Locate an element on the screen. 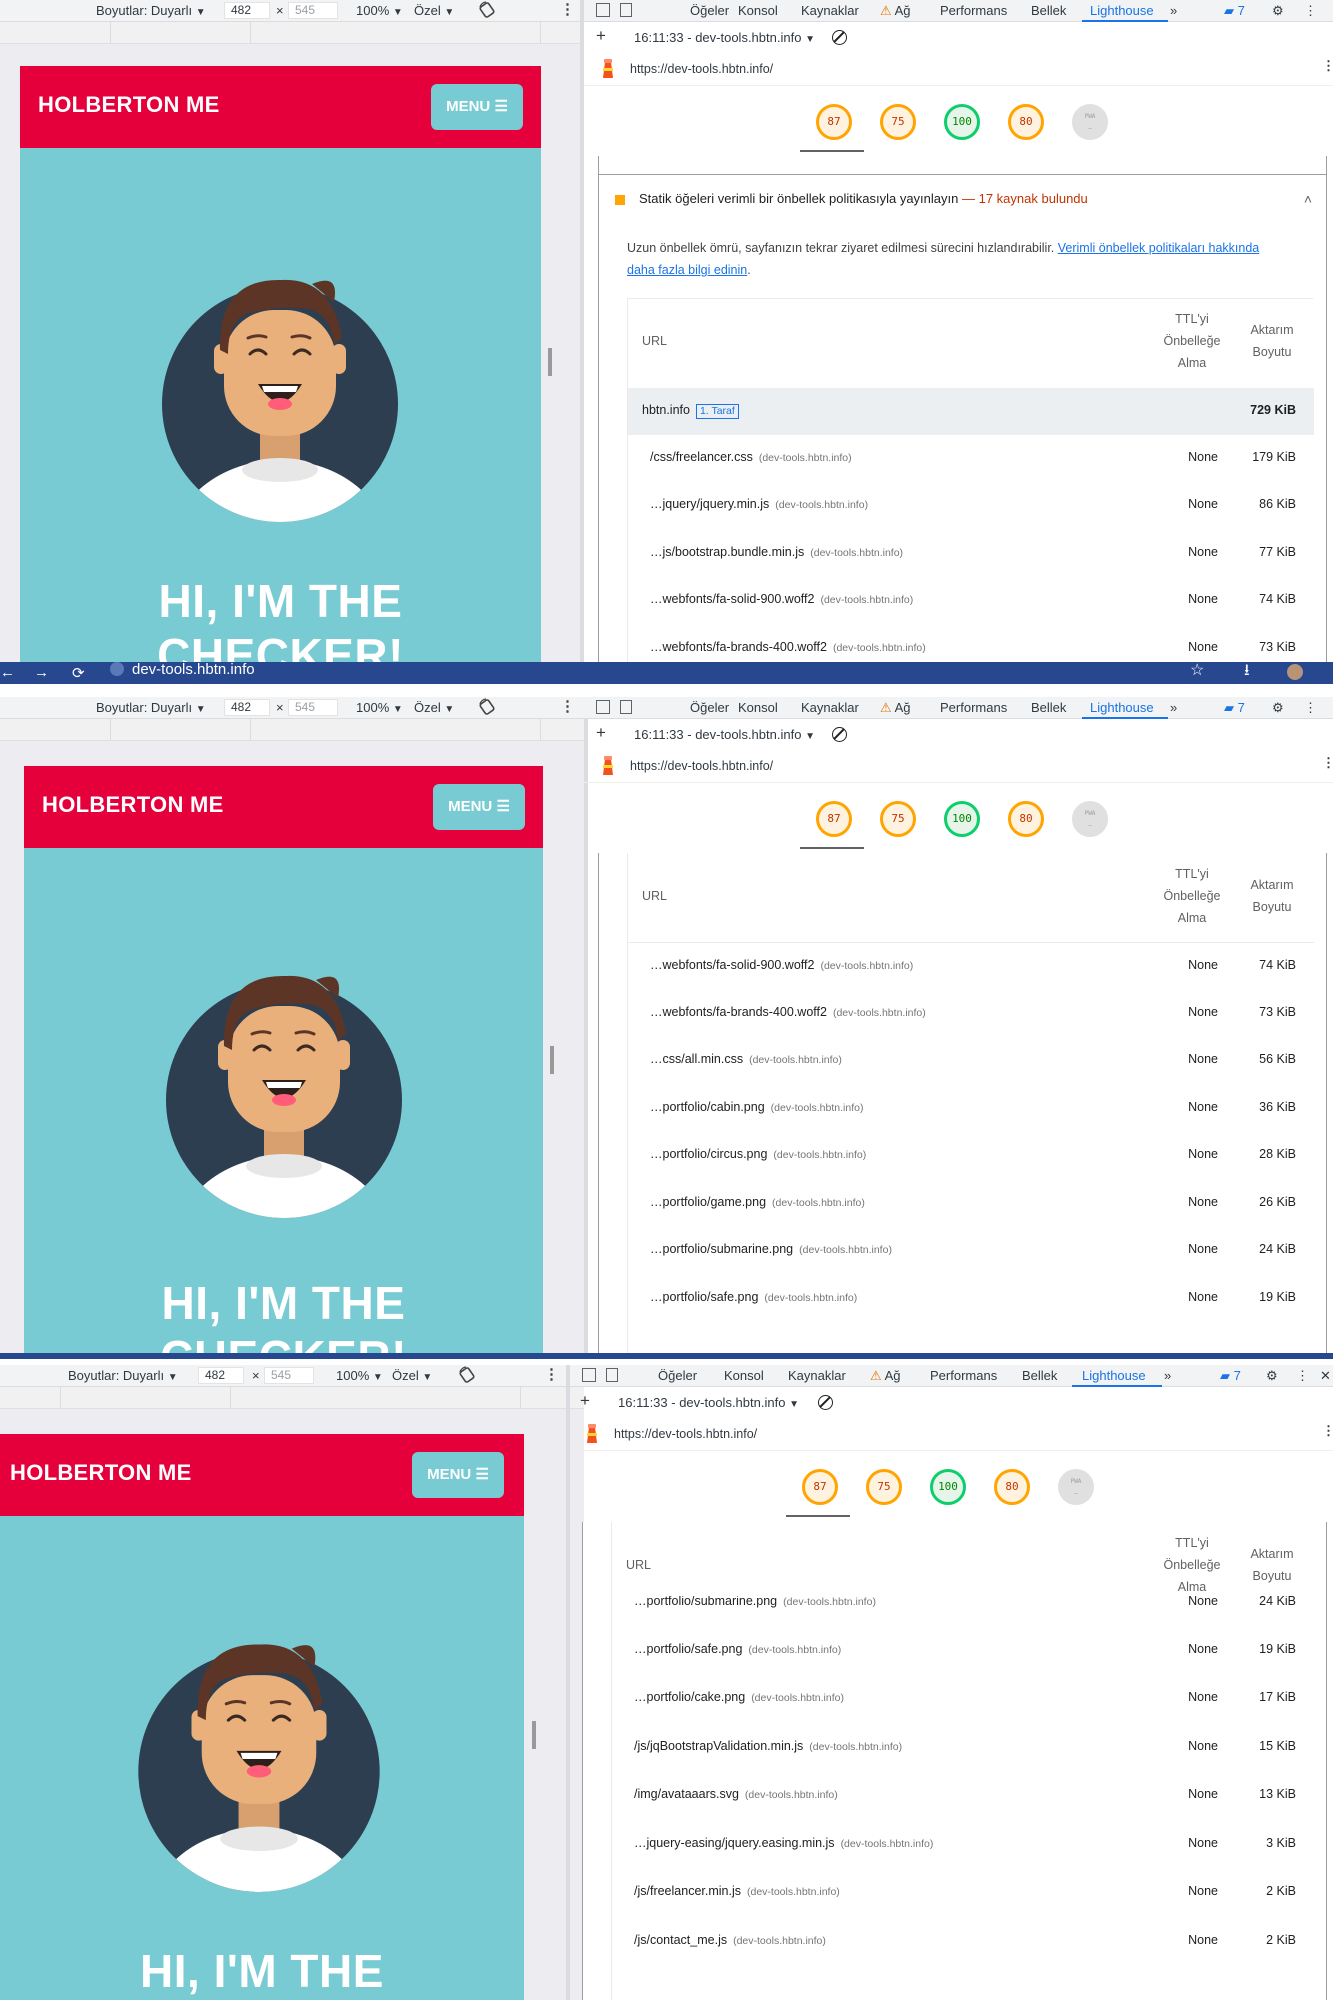 The image size is (1333, 2000). reload-icon: ⟳ is located at coordinates (78, 673).